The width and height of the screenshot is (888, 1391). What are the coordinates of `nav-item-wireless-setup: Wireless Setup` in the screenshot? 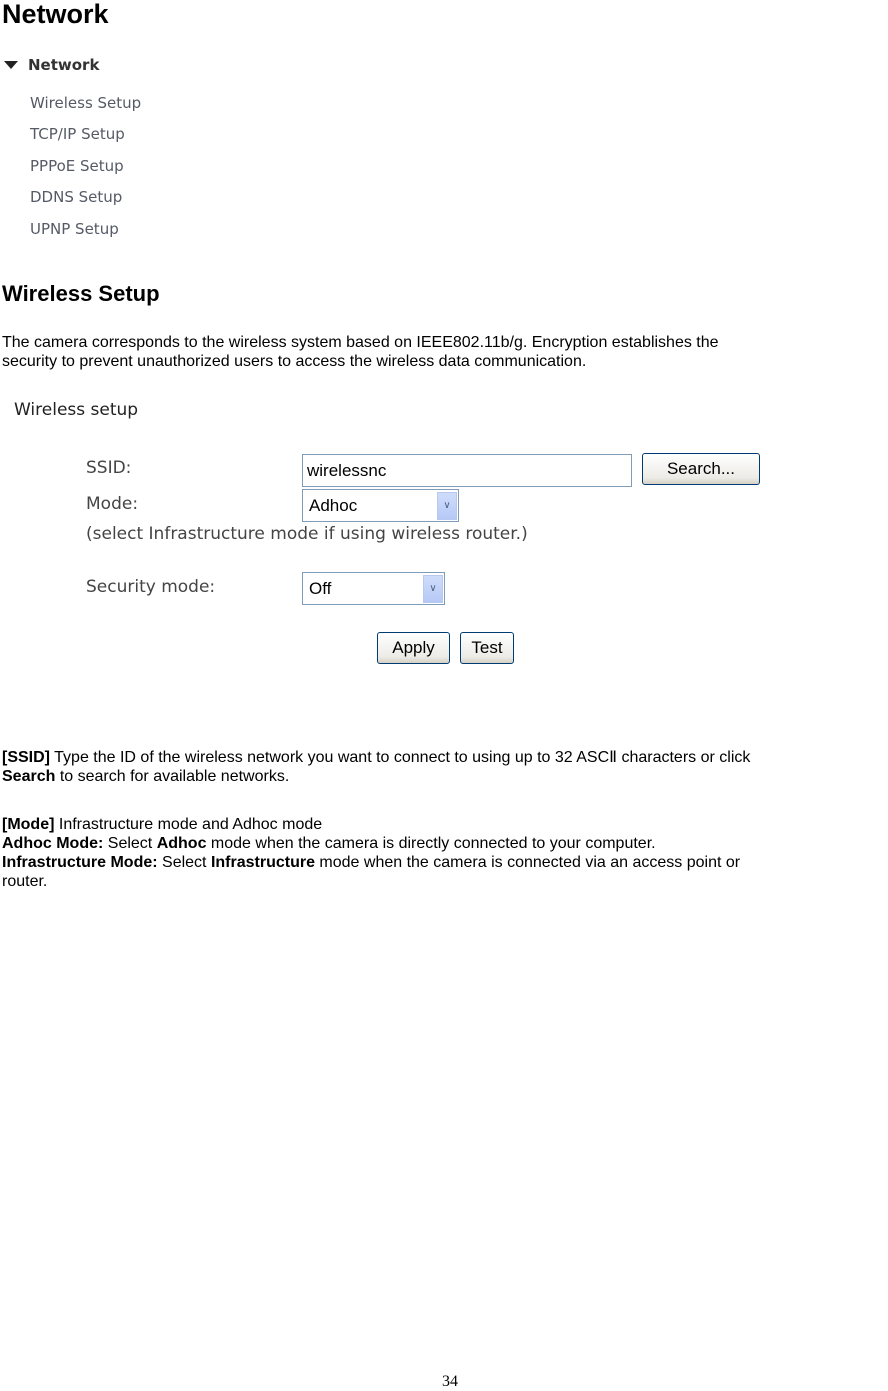 It's located at (85, 103).